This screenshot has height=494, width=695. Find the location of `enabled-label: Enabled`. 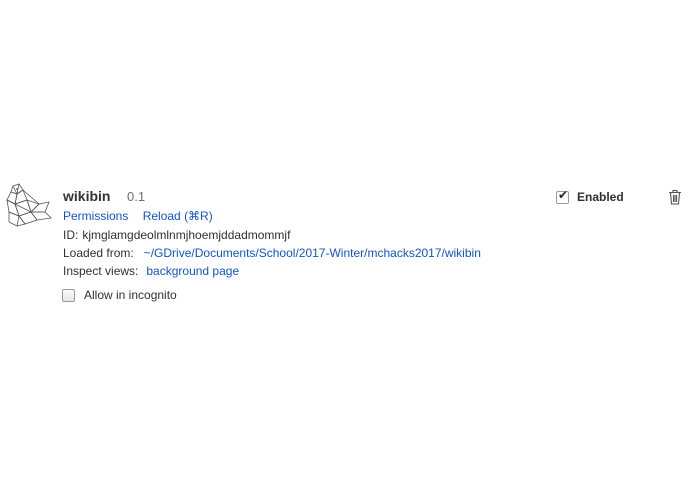

enabled-label: Enabled is located at coordinates (600, 197).